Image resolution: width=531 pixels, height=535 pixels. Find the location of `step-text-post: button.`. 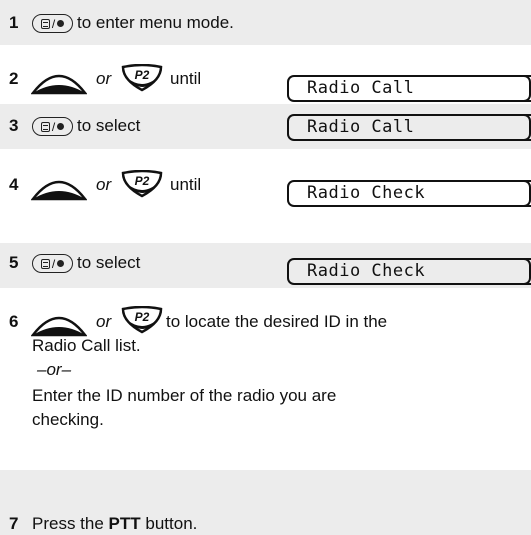

step-text-post: button. is located at coordinates (171, 523).